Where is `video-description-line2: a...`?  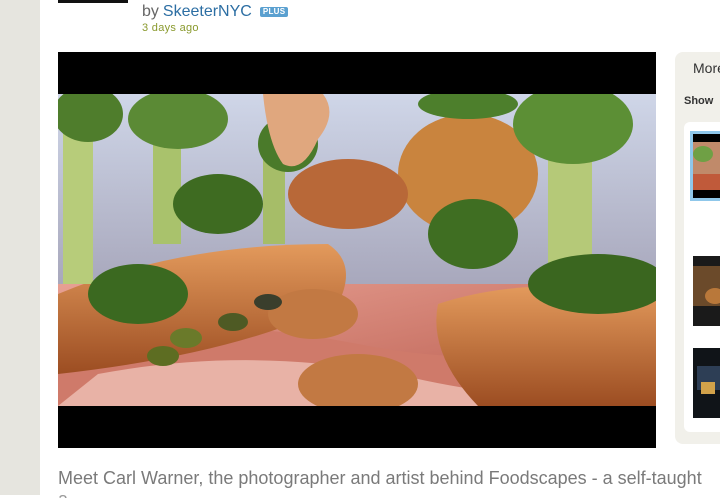
video-description-line2: a... is located at coordinates (389, 493).